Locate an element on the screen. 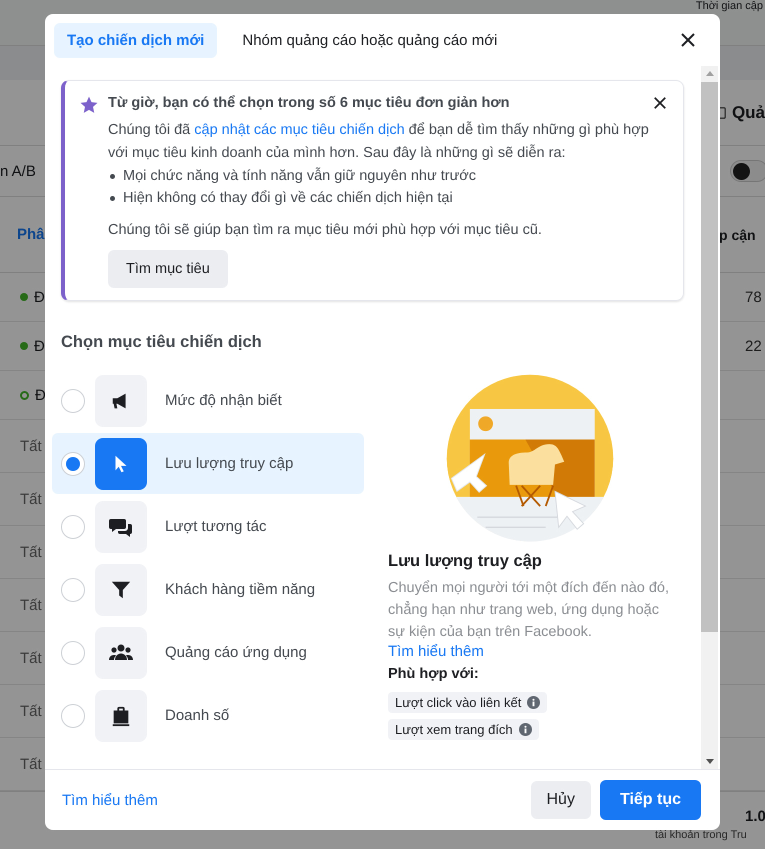  dialog-tab: Tạo chiến dịch mới is located at coordinates (136, 40).